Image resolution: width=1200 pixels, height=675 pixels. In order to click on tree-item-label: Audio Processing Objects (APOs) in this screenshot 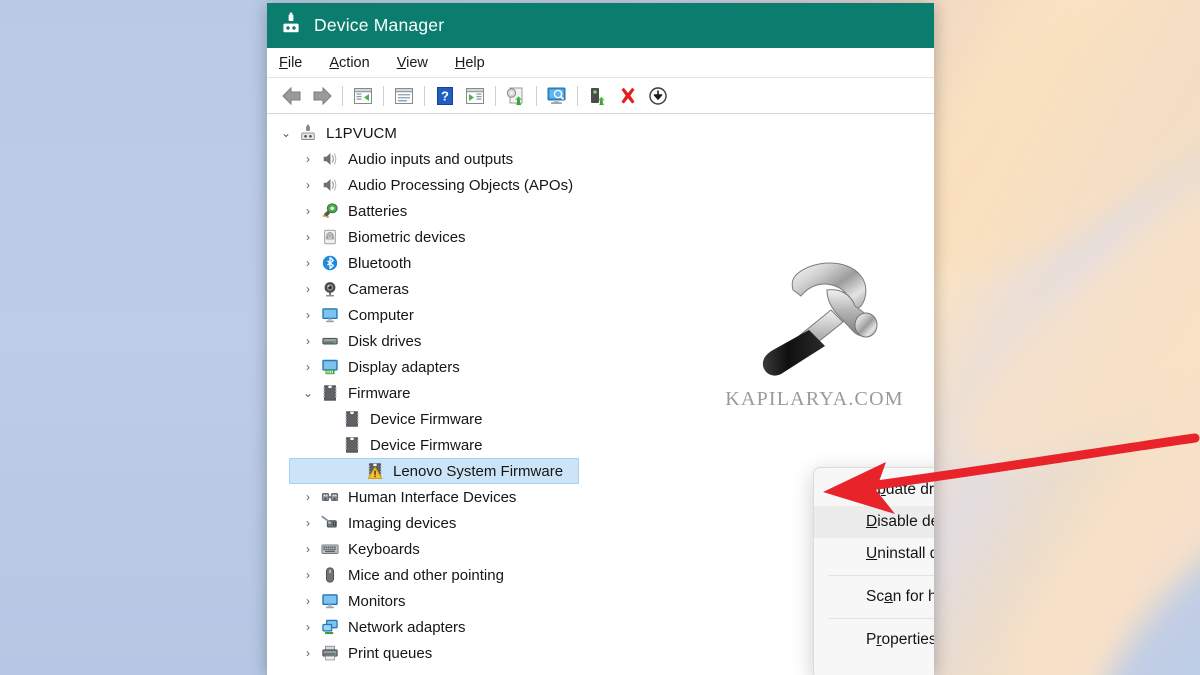, I will do `click(461, 185)`.